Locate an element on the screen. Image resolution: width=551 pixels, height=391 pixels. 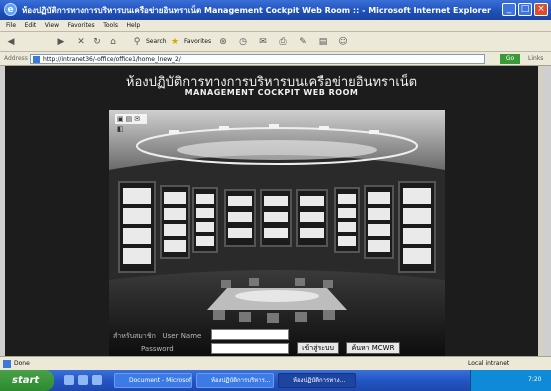
print-icon: ⎙ is located at coordinates (283, 42).